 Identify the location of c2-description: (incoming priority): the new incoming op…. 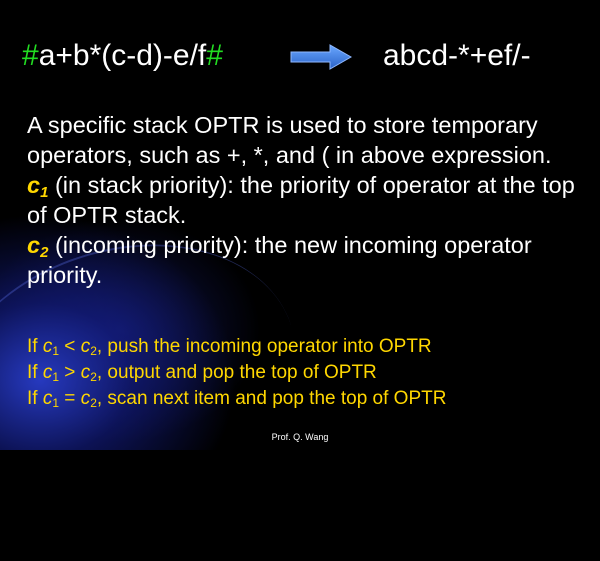
(279, 260).